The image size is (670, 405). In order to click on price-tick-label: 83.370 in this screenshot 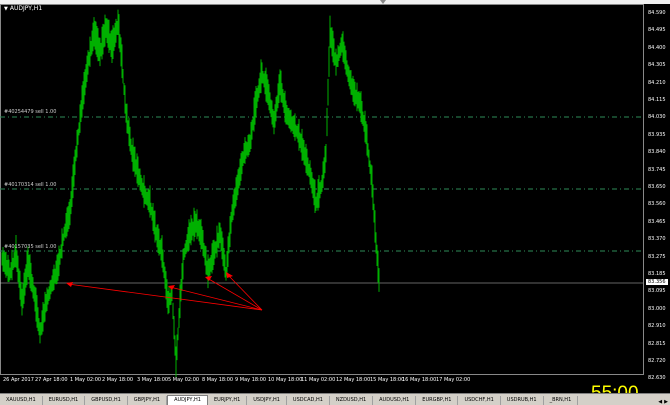, I will do `click(657, 239)`.